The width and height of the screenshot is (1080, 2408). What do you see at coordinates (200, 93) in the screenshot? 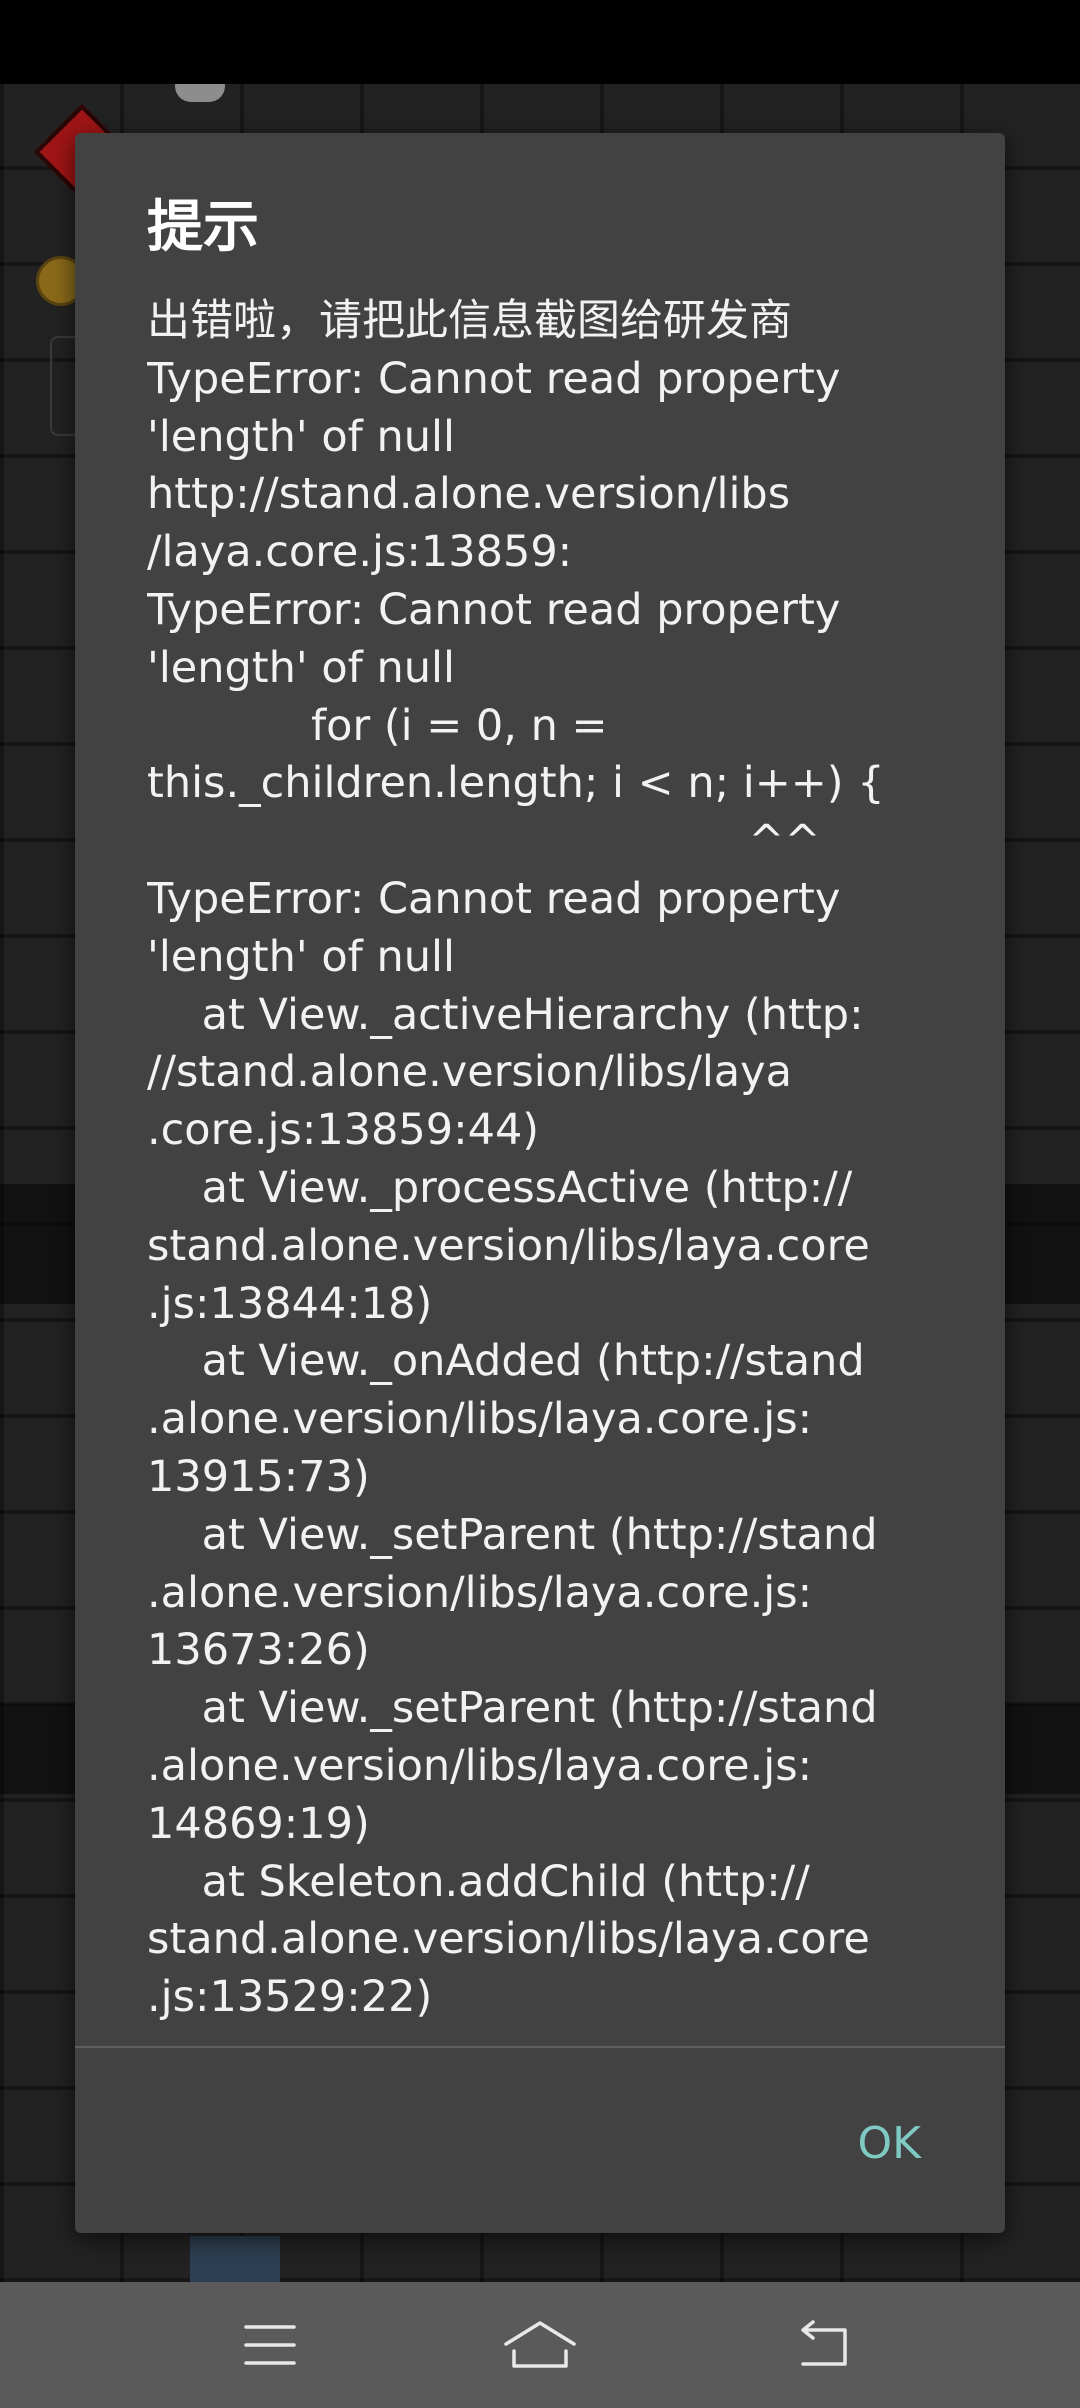
I see `game-character-sprite` at bounding box center [200, 93].